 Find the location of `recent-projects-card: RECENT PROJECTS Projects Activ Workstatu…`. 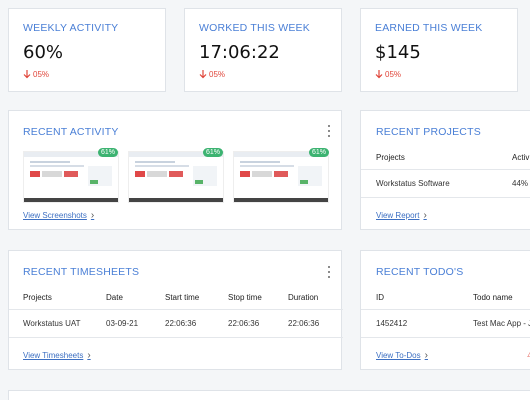

recent-projects-card: RECENT PROJECTS Projects Activ Workstatu… is located at coordinates (445, 170).